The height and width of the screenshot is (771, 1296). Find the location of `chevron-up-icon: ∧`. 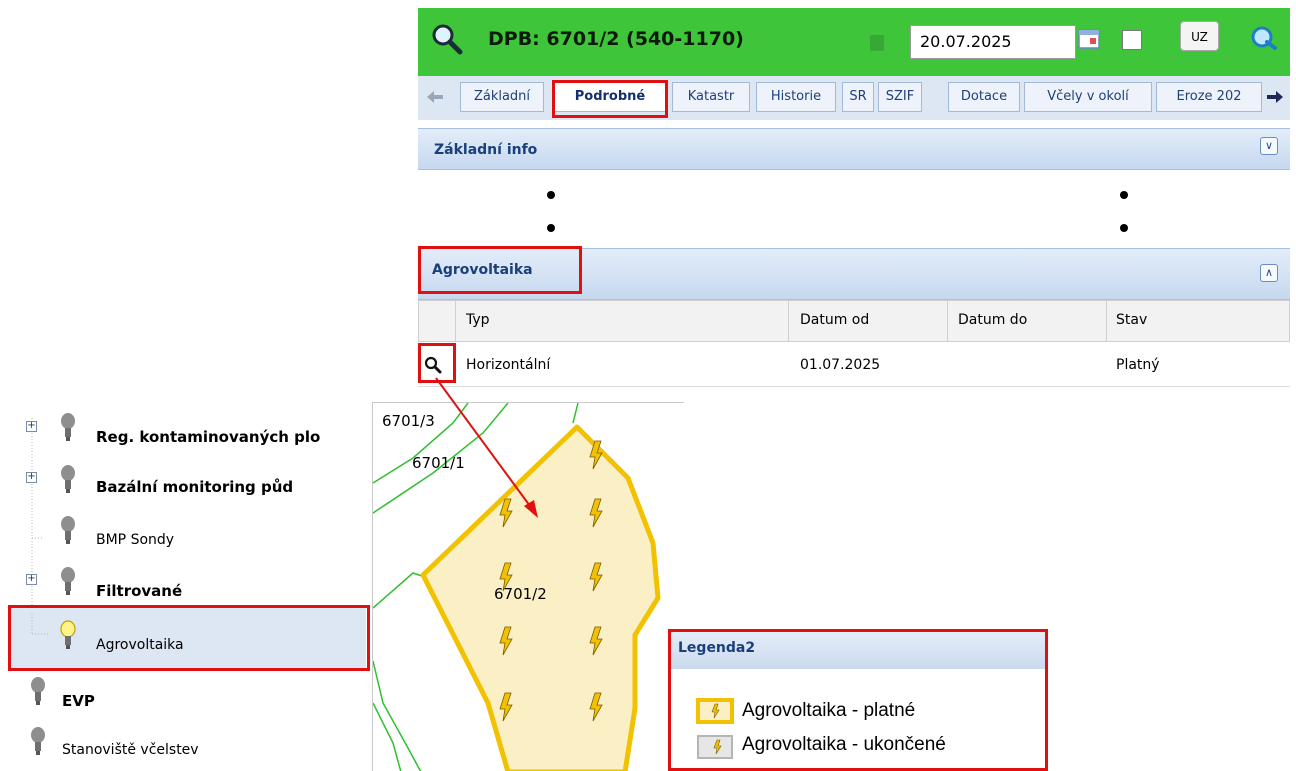

chevron-up-icon: ∧ is located at coordinates (1269, 273).